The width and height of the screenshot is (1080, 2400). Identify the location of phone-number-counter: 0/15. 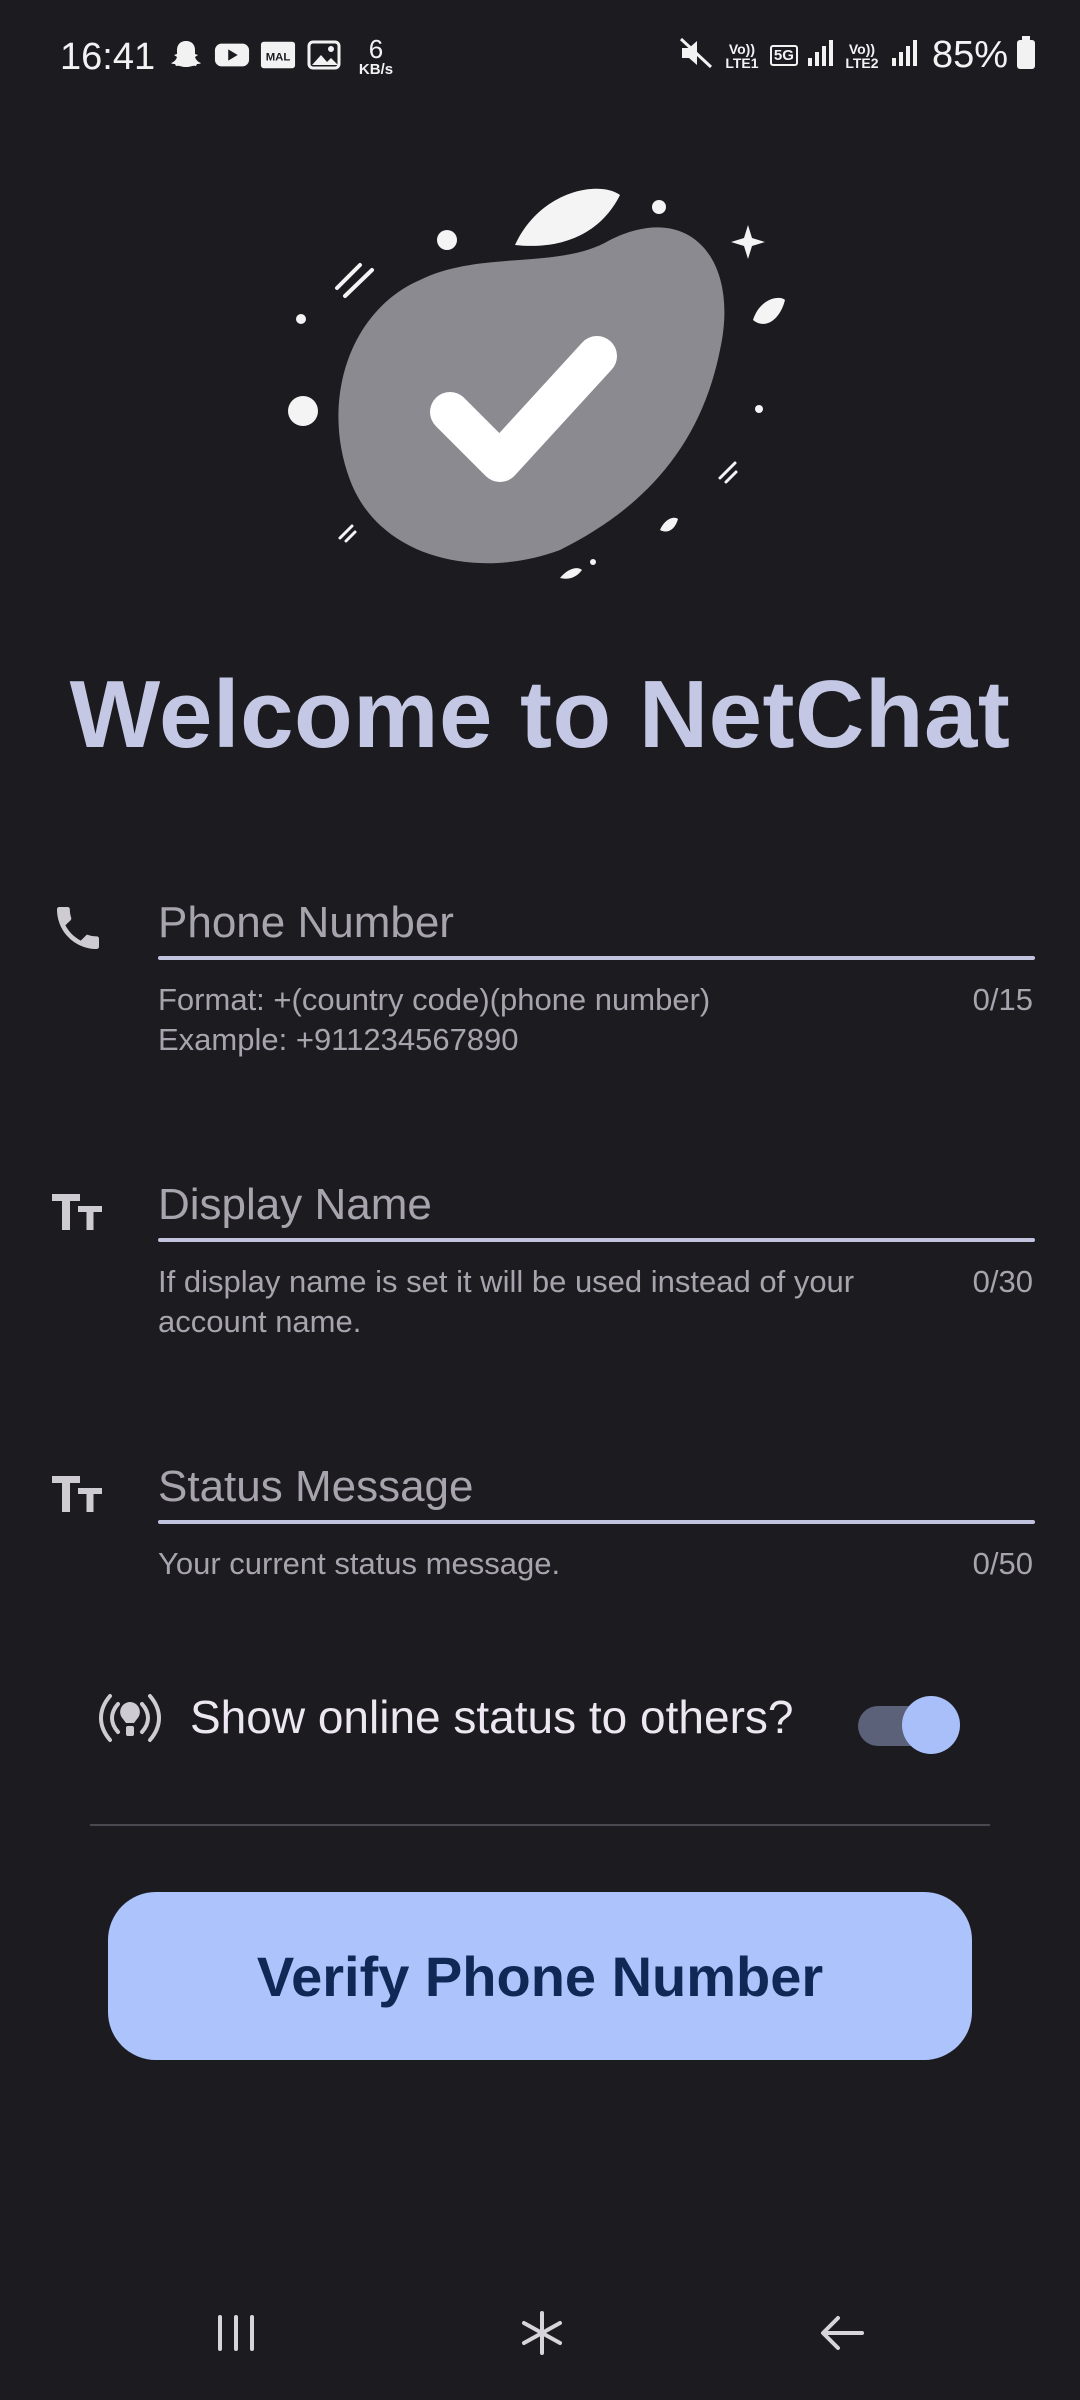
(1002, 999).